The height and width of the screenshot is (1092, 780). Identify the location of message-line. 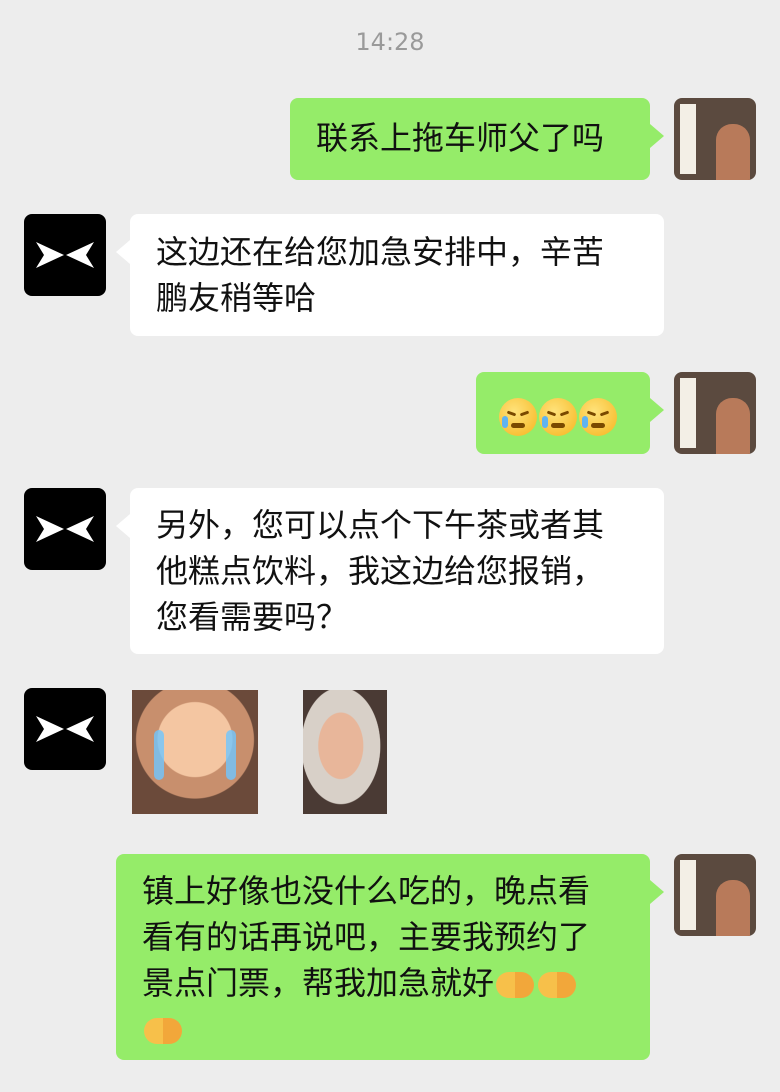
(383, 1029).